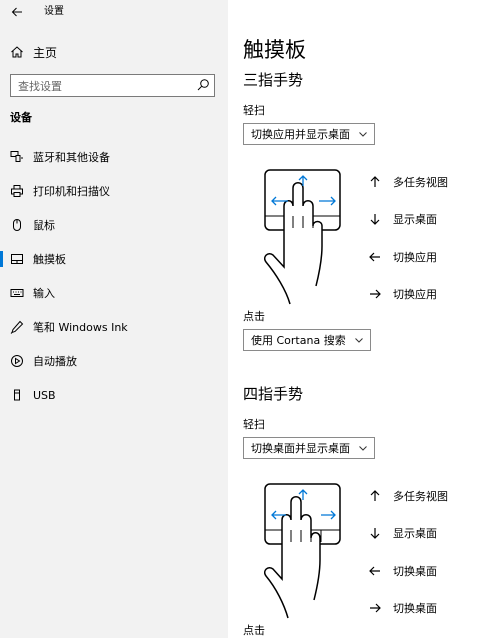  I want to click on three-finger-tap-dropdown: 使用 Cortana 搜索, so click(307, 340).